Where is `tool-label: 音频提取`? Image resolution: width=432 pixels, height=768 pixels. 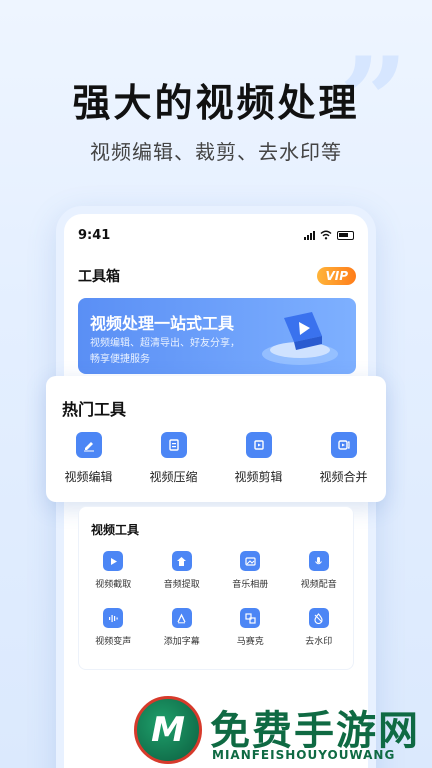 tool-label: 音频提取 is located at coordinates (181, 585).